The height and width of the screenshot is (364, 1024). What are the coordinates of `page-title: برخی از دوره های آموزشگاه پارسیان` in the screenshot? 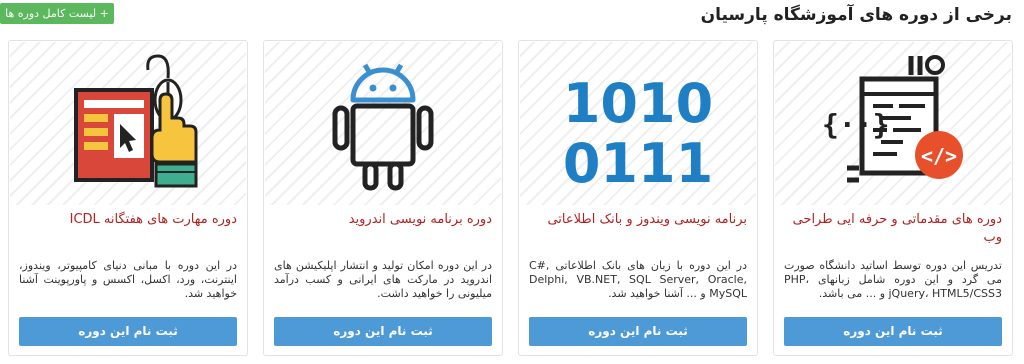 It's located at (856, 15).